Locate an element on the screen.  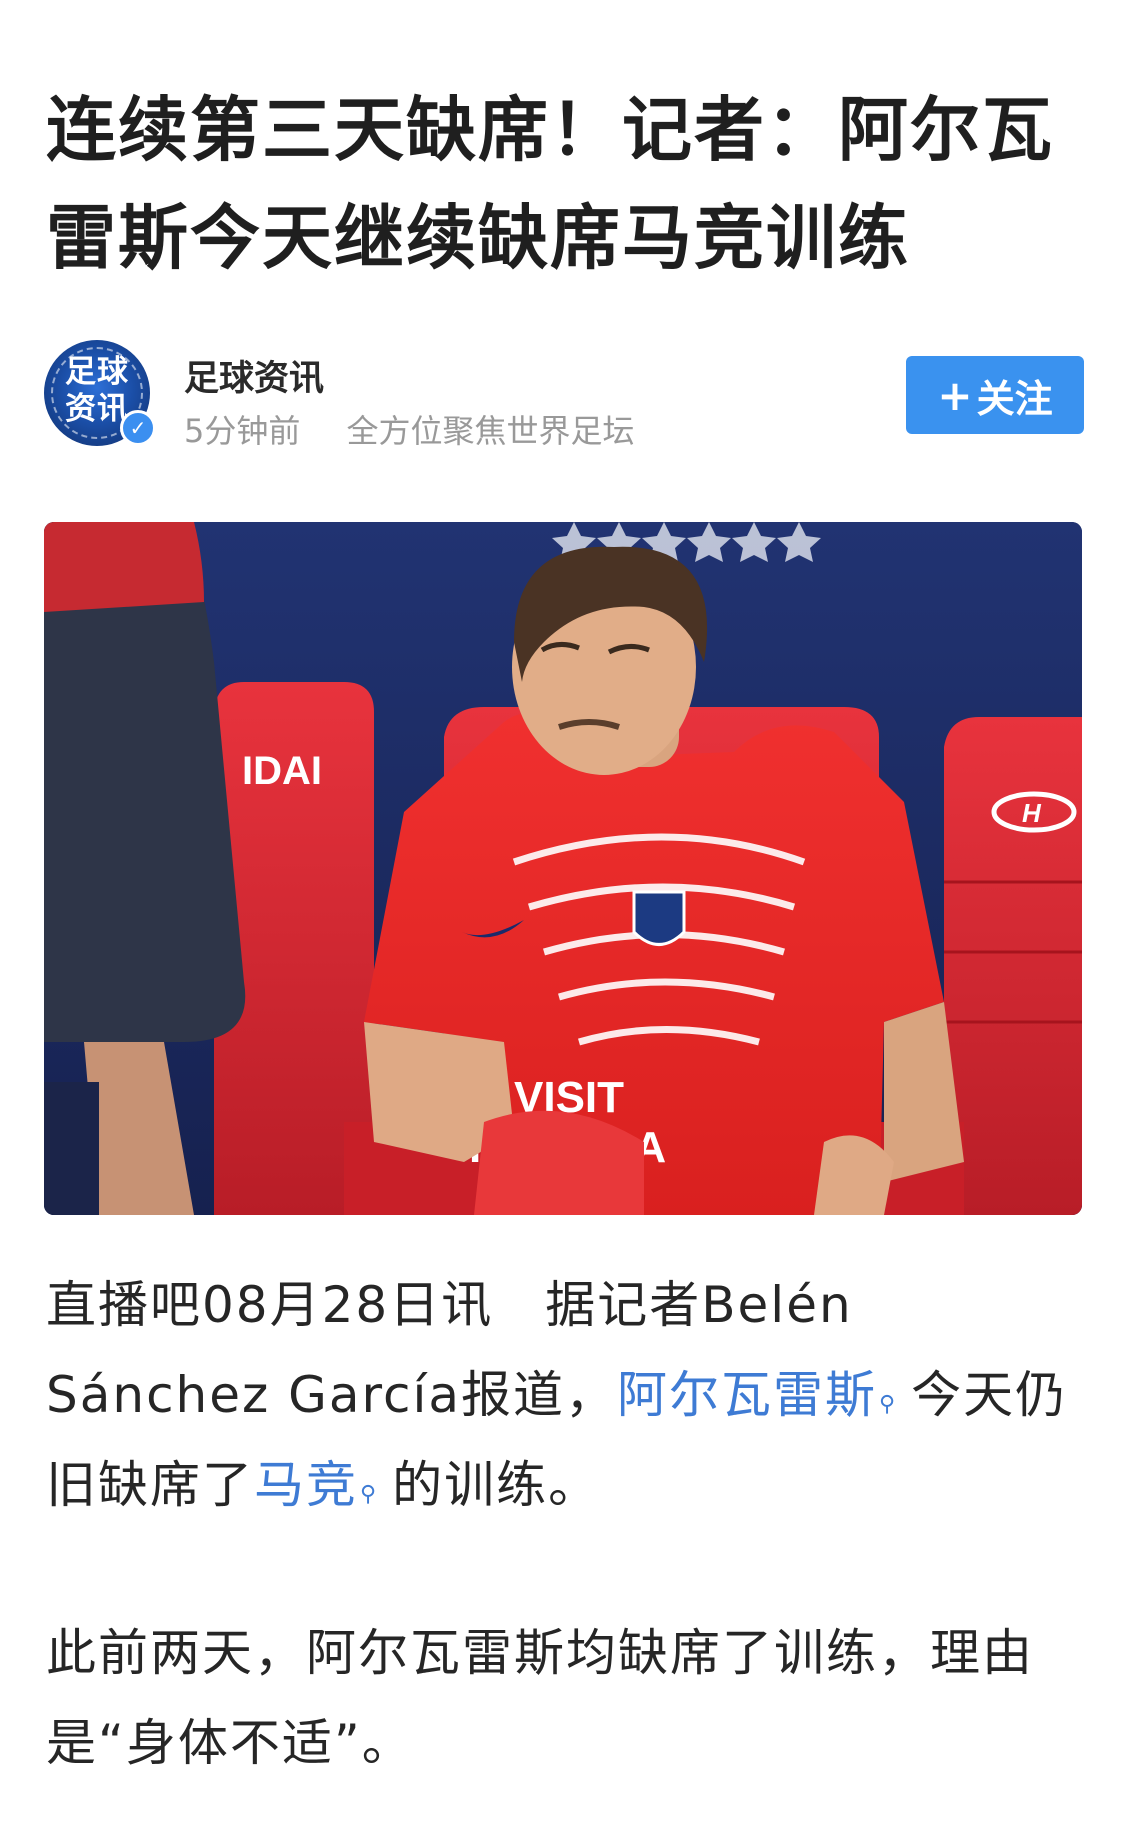
article-title-line1: 连续第三天缺席！记者：阿尔瓦 is located at coordinates (550, 130).